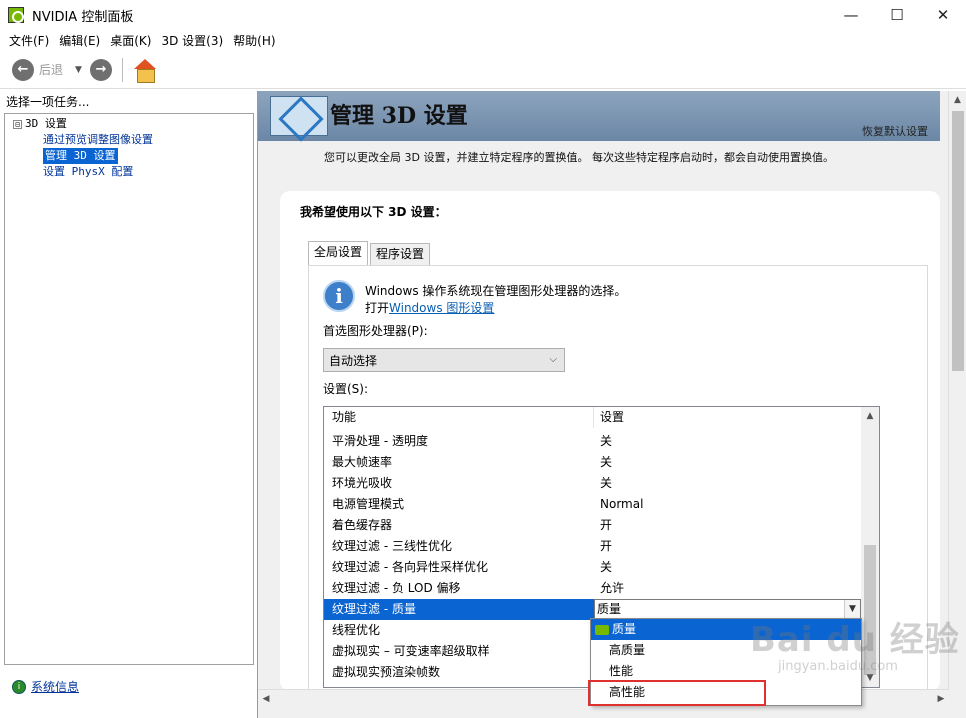 The image size is (966, 718). Describe the element at coordinates (83, 124) in the screenshot. I see `tree-root-3d-settings: ⊟ 3D 设置` at that location.